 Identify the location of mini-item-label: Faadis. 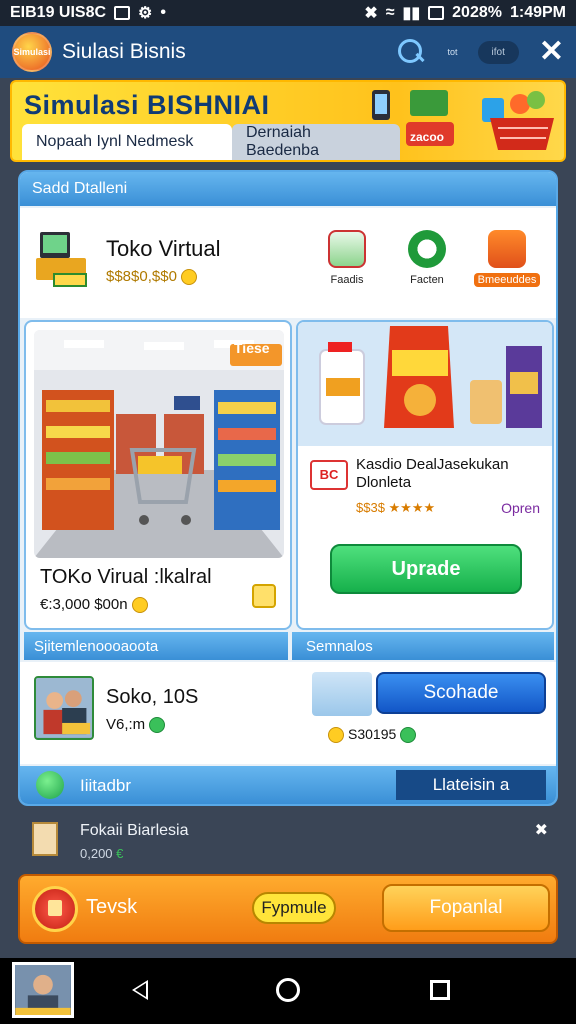
(347, 280).